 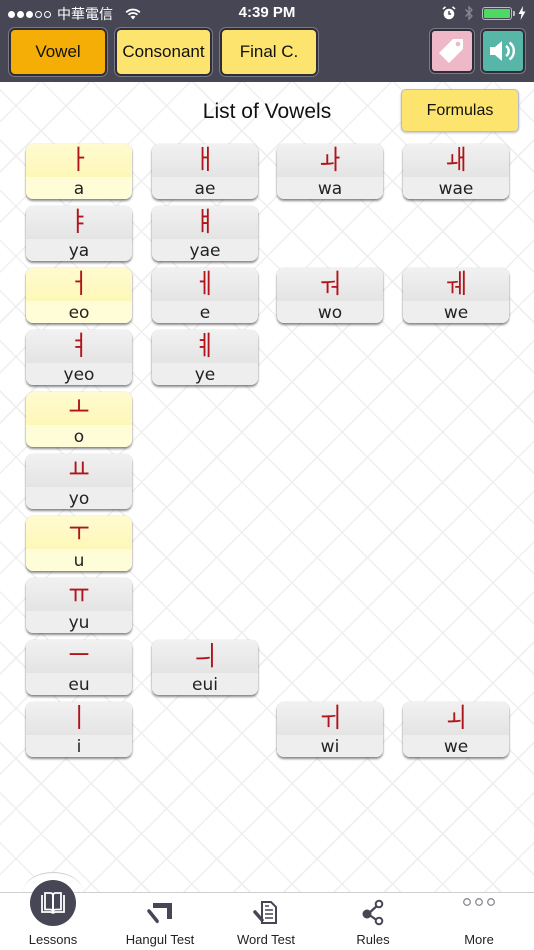 I want to click on vowel-card-u: ㅜu, so click(x=79, y=543).